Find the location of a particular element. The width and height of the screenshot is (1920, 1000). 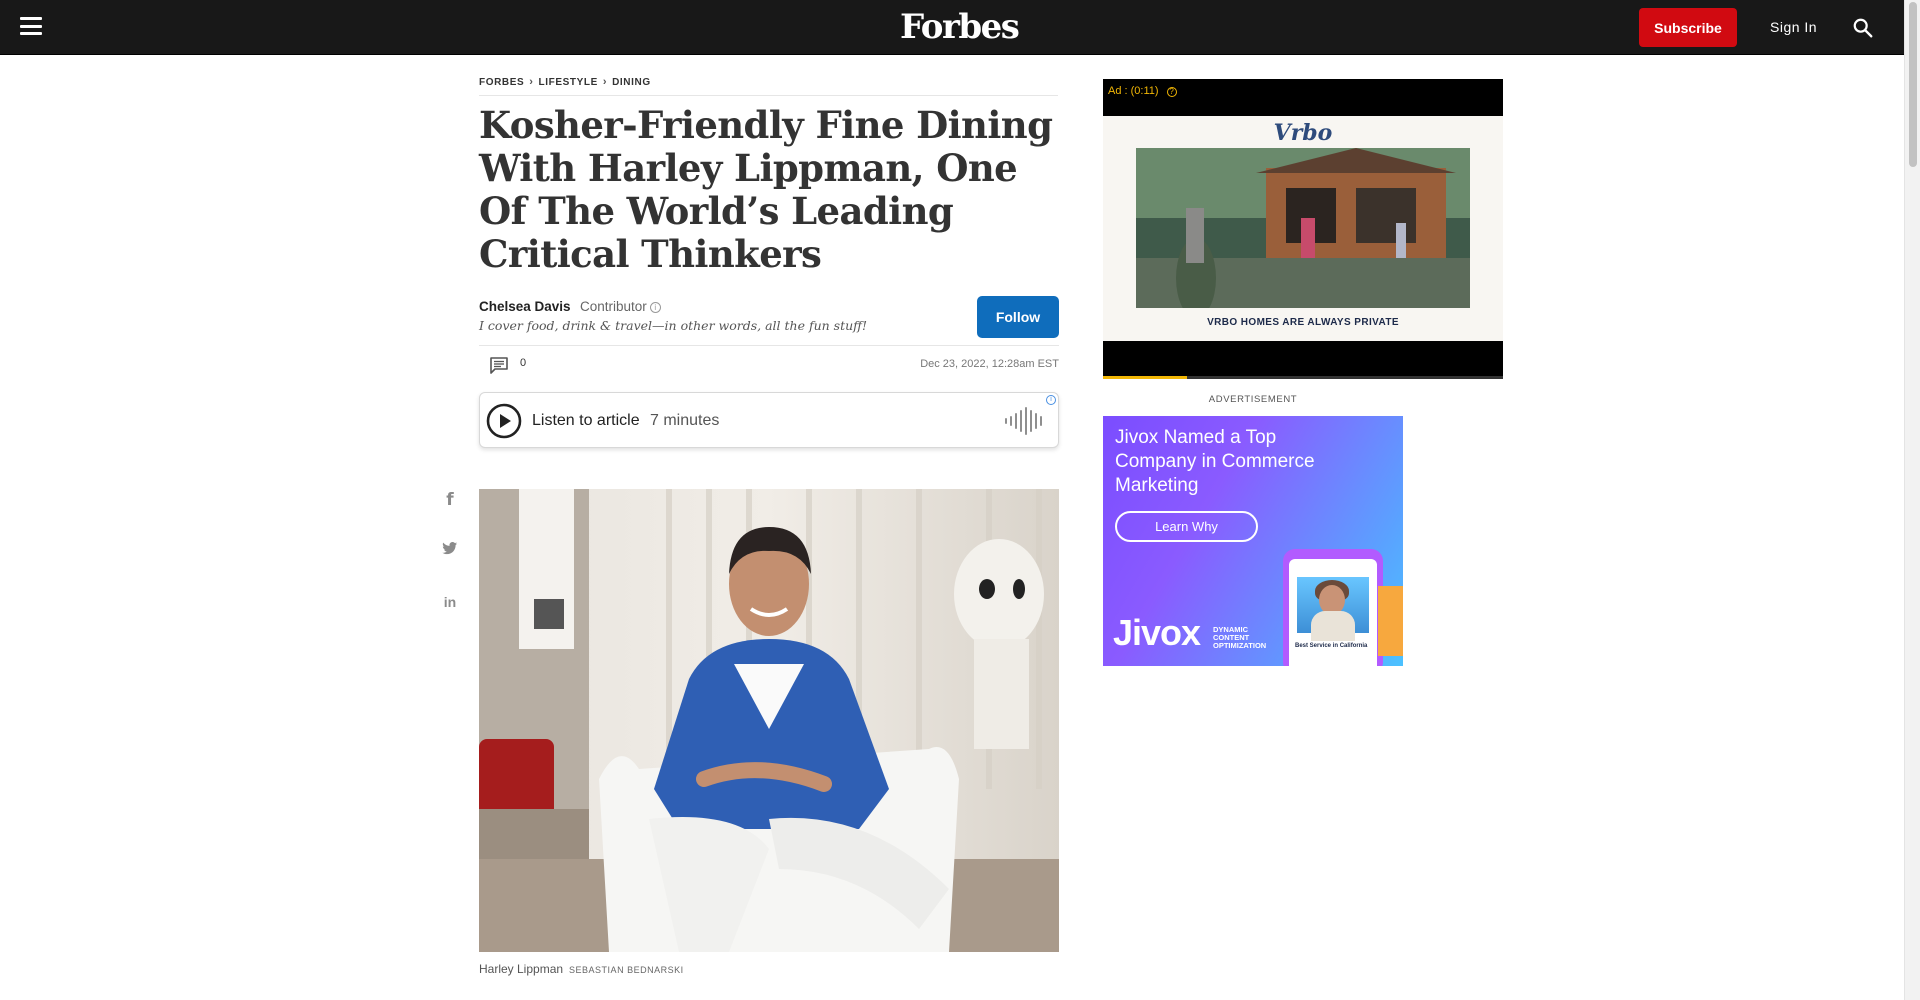

share-bar: f in is located at coordinates (450, 568).